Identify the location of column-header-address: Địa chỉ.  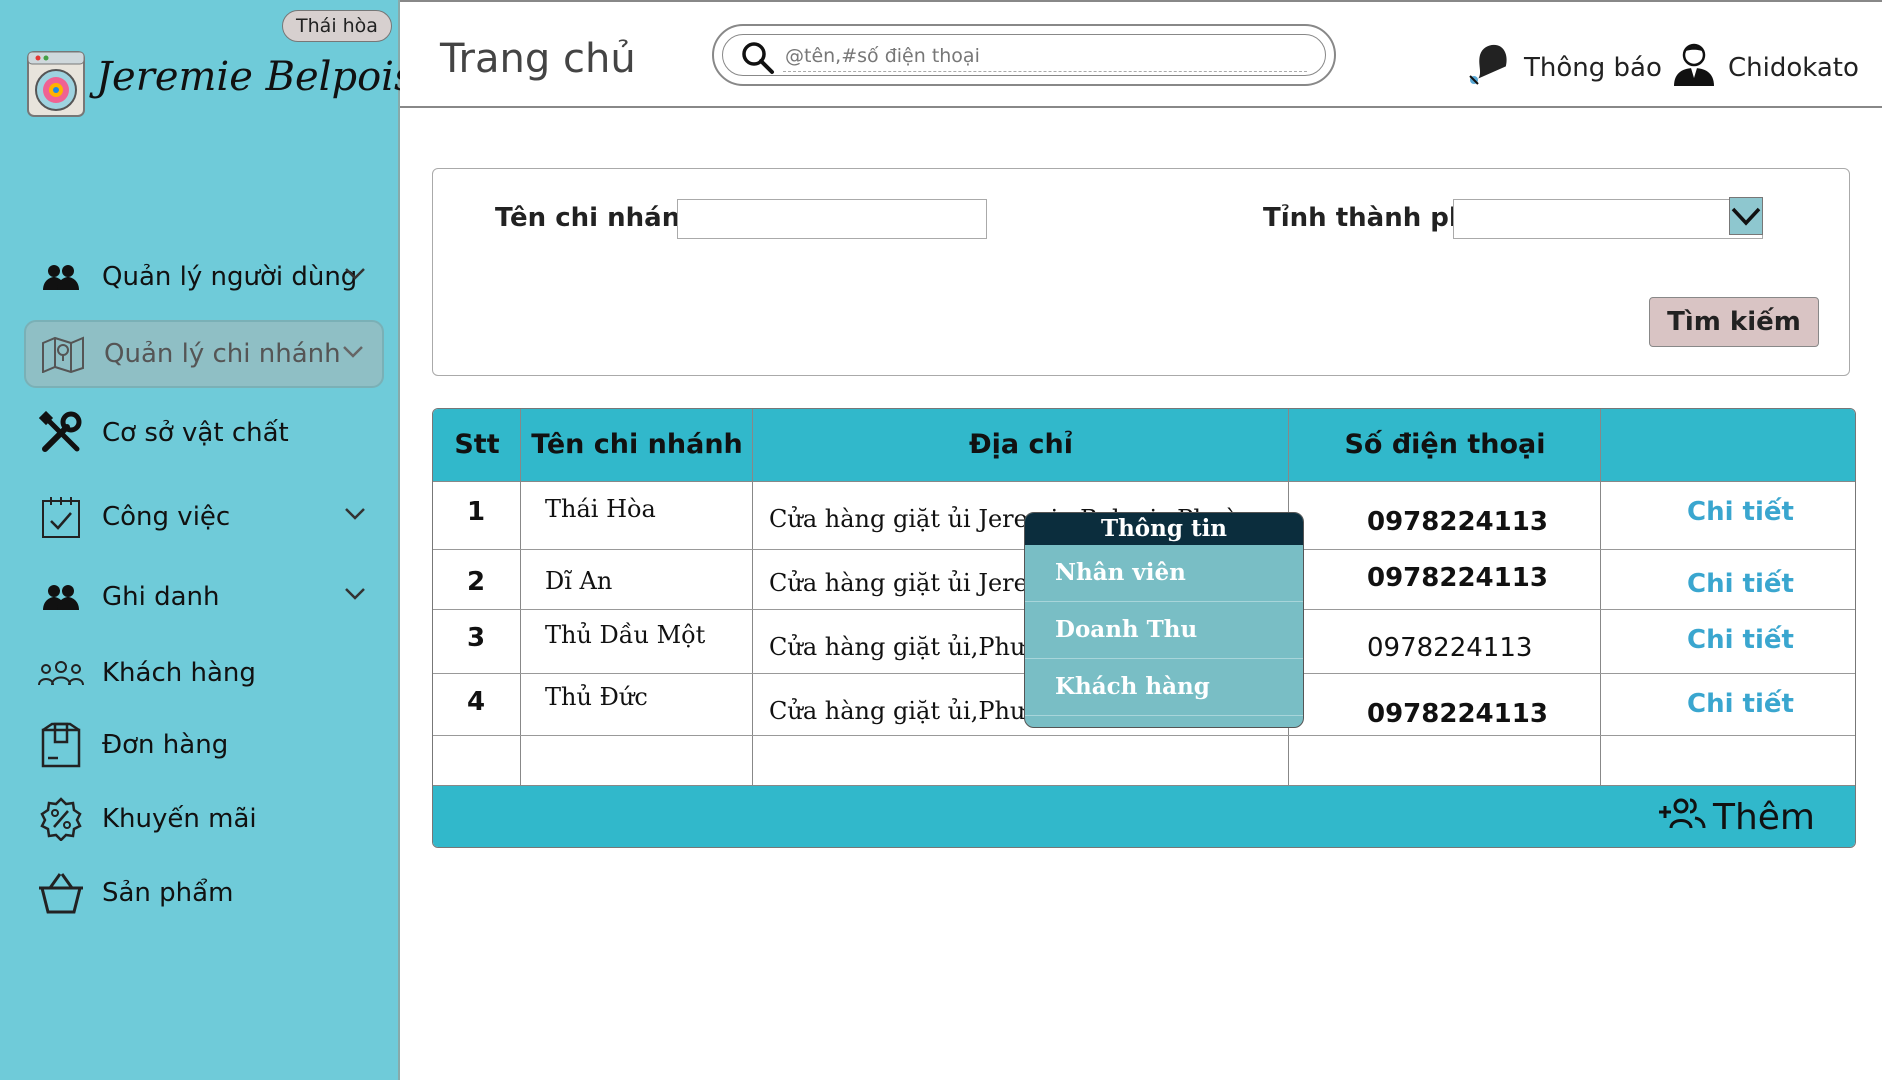
(1021, 444).